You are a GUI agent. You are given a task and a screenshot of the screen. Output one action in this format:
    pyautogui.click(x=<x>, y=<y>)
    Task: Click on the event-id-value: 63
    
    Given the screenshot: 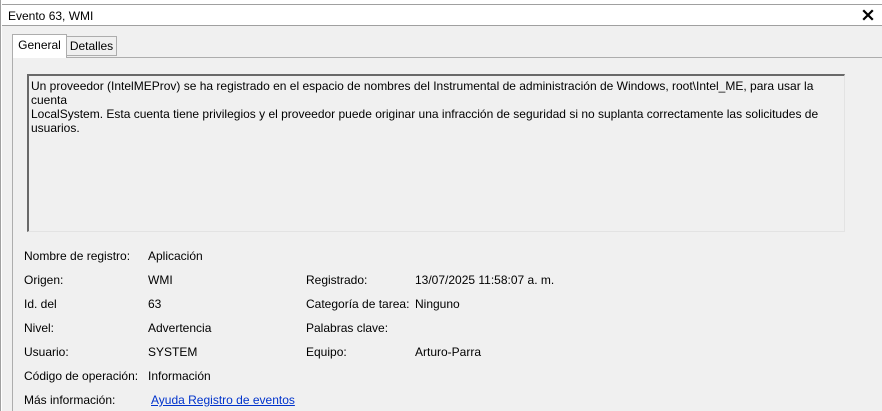 What is the action you would take?
    pyautogui.click(x=154, y=304)
    